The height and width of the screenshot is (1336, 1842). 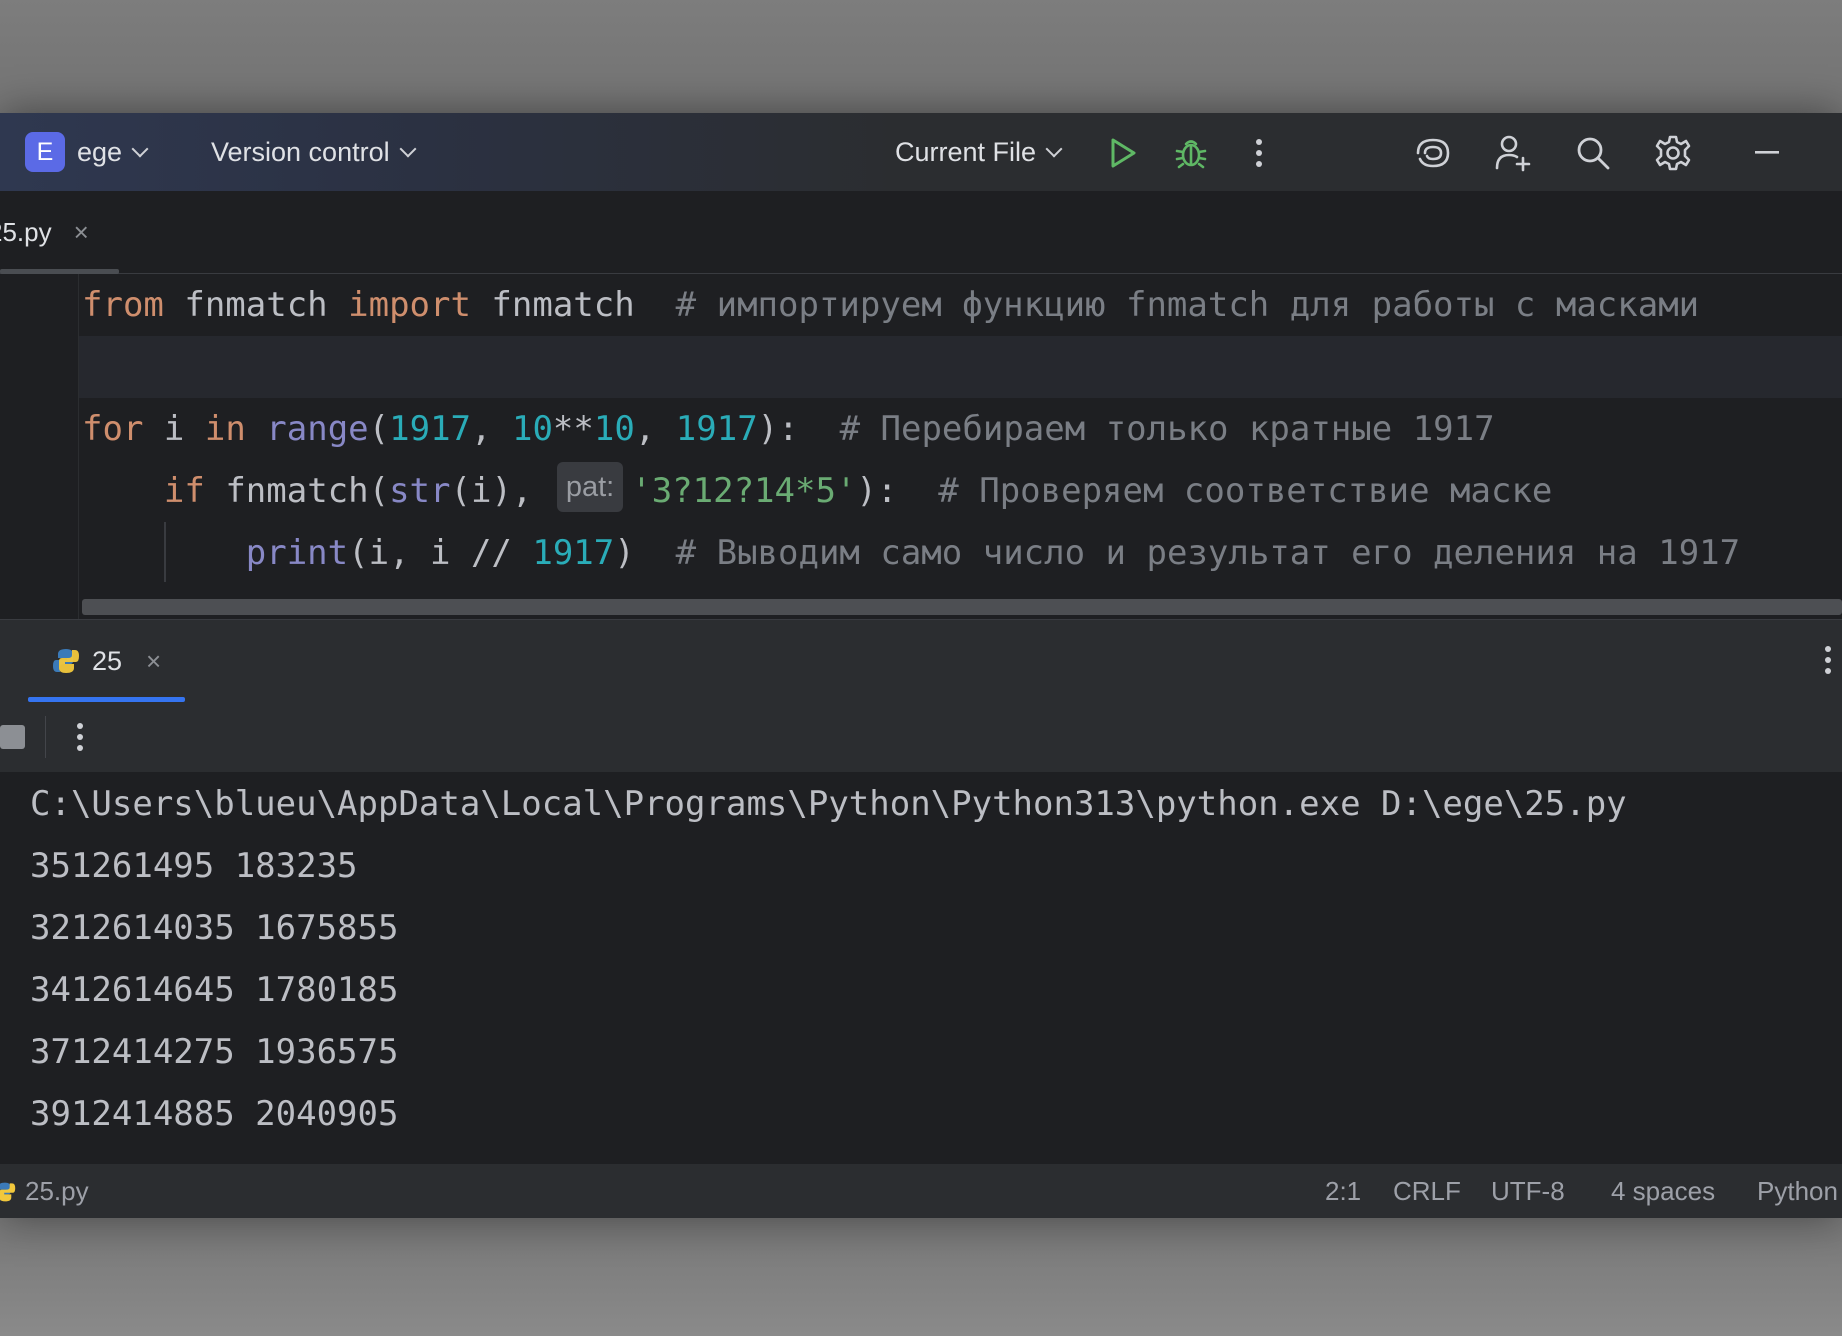 I want to click on settings-icon, so click(x=1673, y=153).